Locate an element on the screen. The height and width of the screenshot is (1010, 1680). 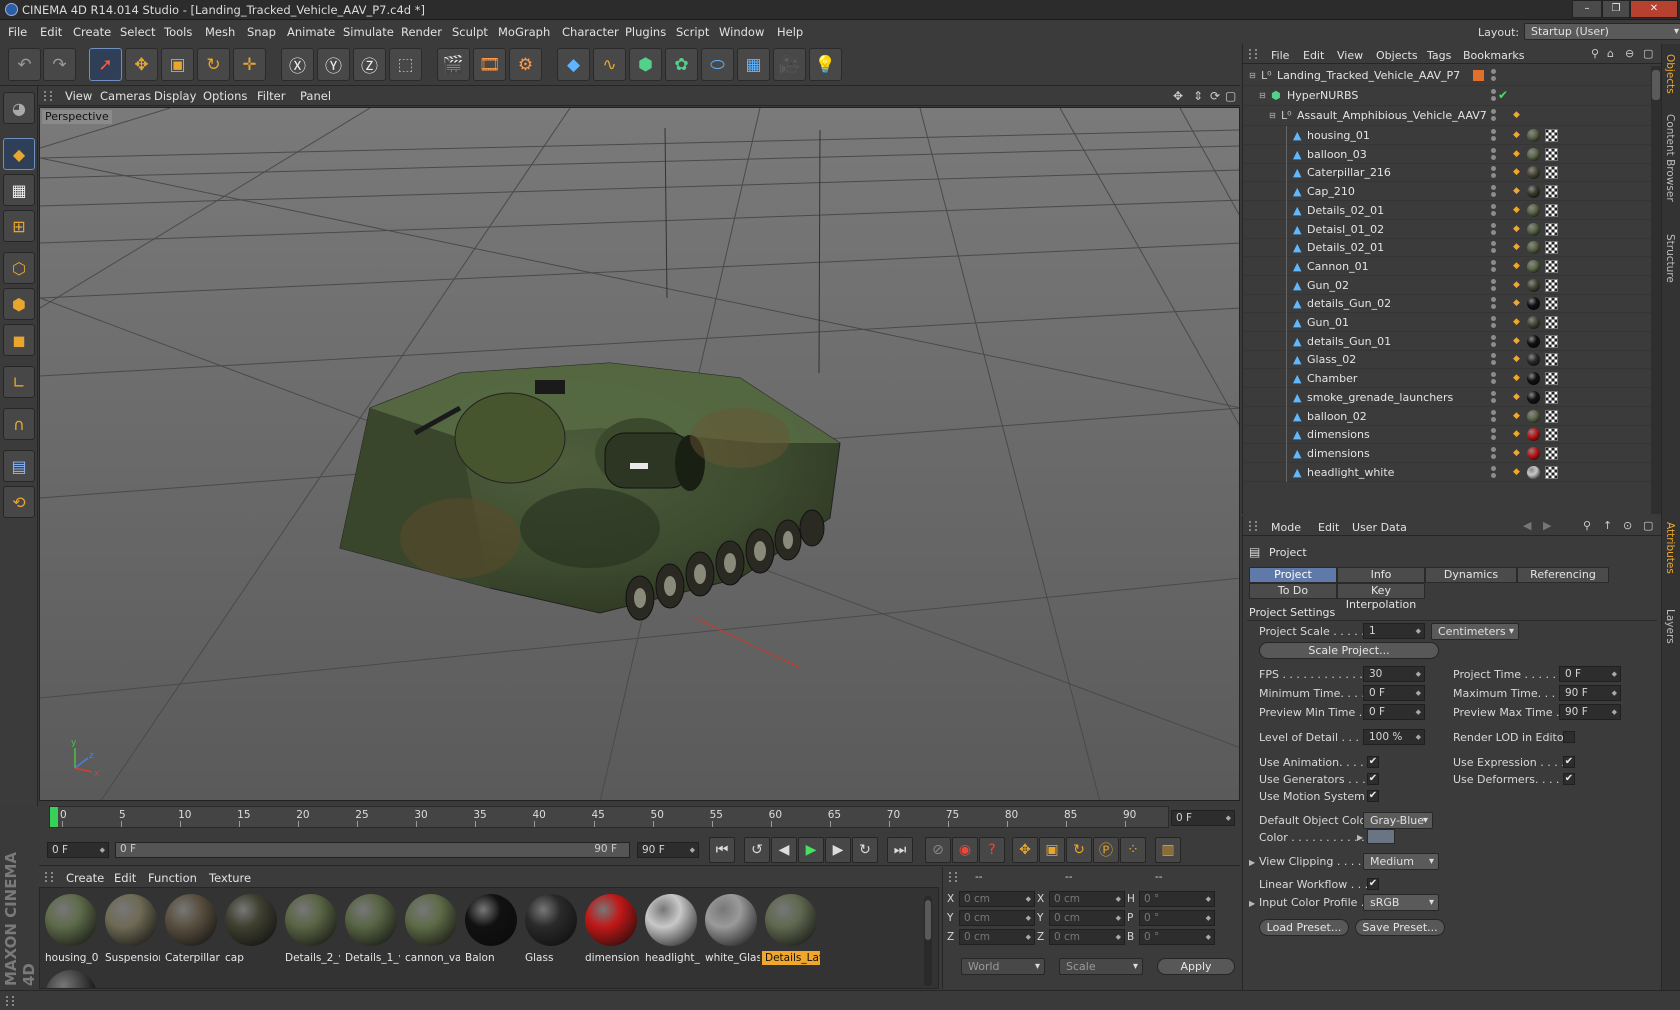
mat-menu-create: Create is located at coordinates (85, 878).